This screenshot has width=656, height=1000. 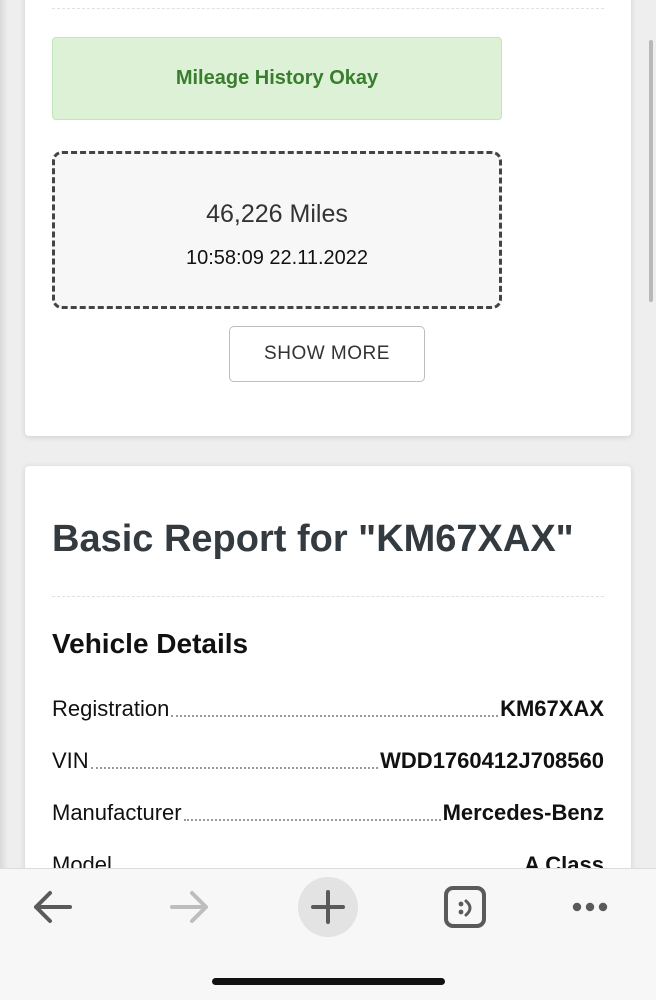 I want to click on browser-toolbar, so click(x=328, y=934).